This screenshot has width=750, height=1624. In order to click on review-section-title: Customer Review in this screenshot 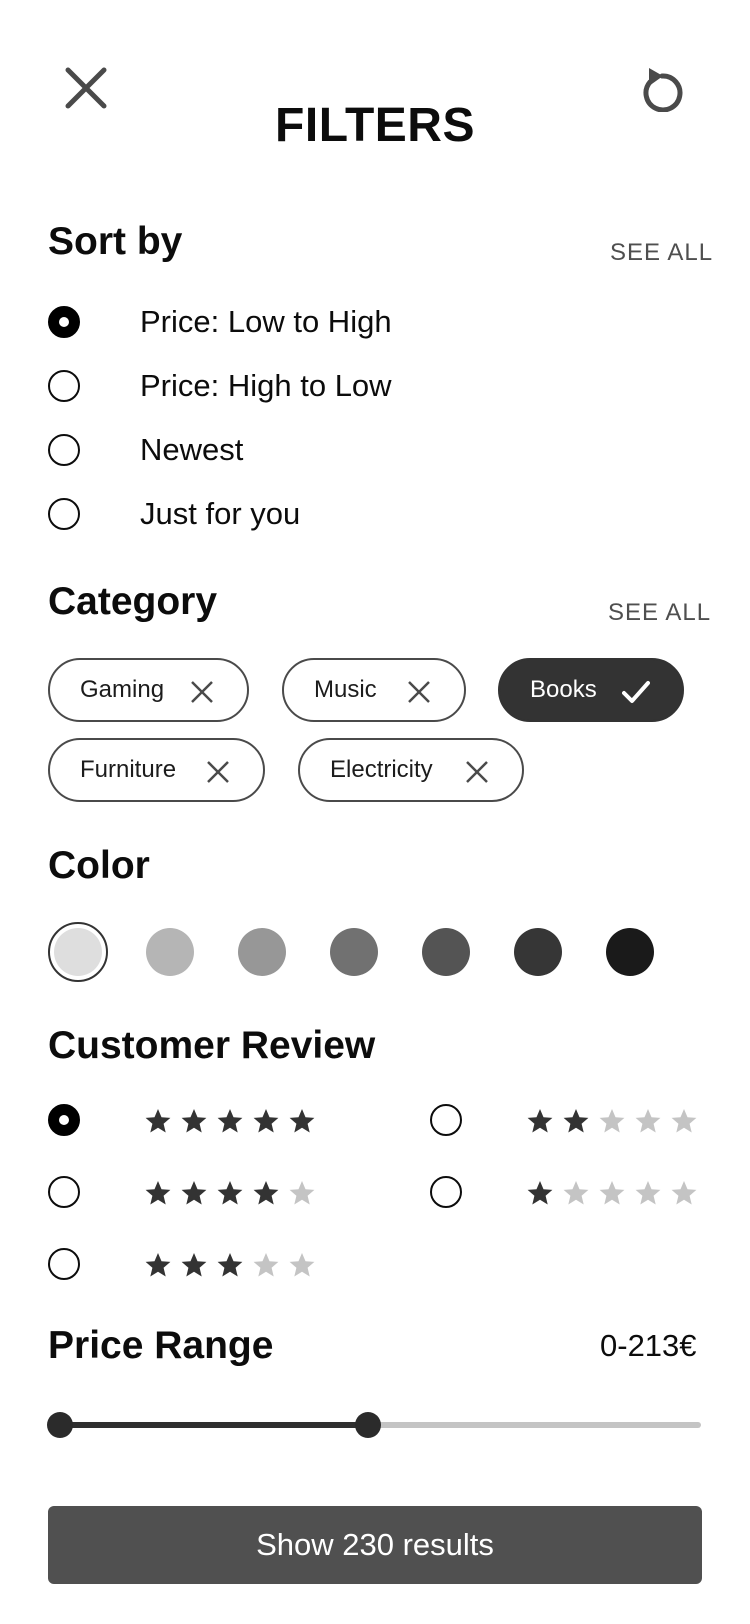, I will do `click(212, 1045)`.